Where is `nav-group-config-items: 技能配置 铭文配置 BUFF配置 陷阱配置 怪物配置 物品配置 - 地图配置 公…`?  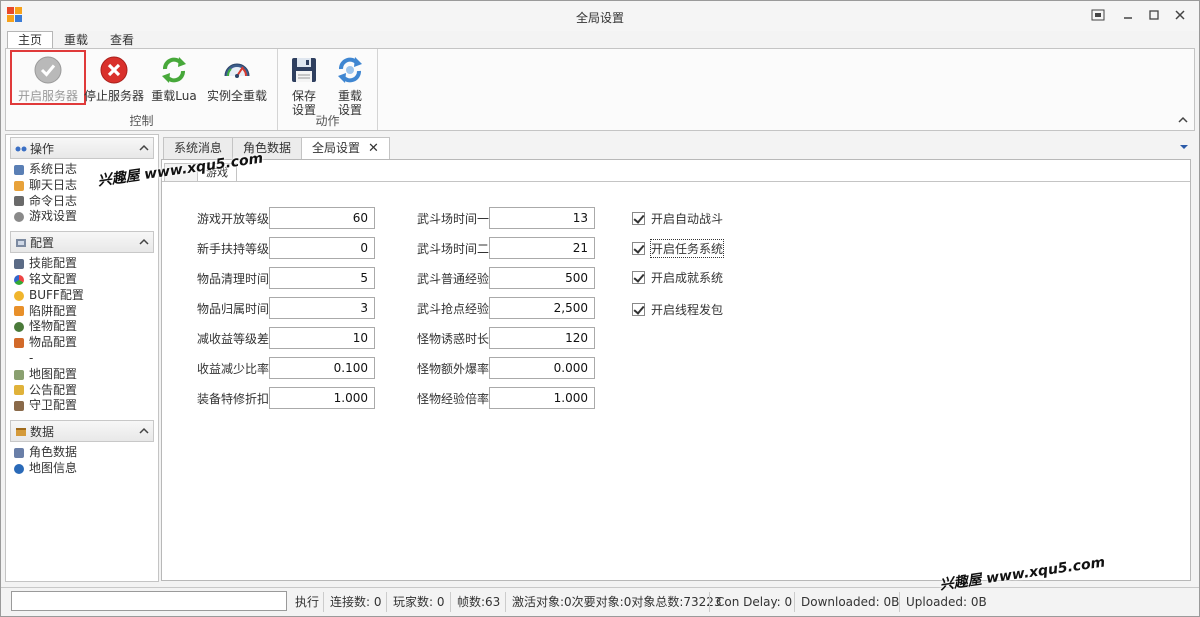 nav-group-config-items: 技能配置 铭文配置 BUFF配置 陷阱配置 怪物配置 物品配置 - 地图配置 公… is located at coordinates (82, 335).